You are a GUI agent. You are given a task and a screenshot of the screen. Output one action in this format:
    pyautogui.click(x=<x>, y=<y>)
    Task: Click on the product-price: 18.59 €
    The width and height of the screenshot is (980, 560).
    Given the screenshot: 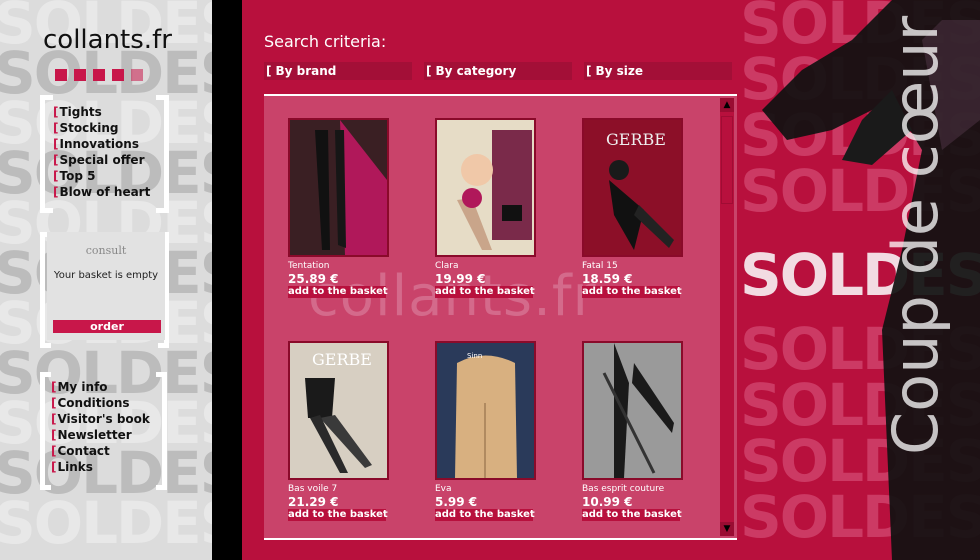 What is the action you would take?
    pyautogui.click(x=607, y=279)
    